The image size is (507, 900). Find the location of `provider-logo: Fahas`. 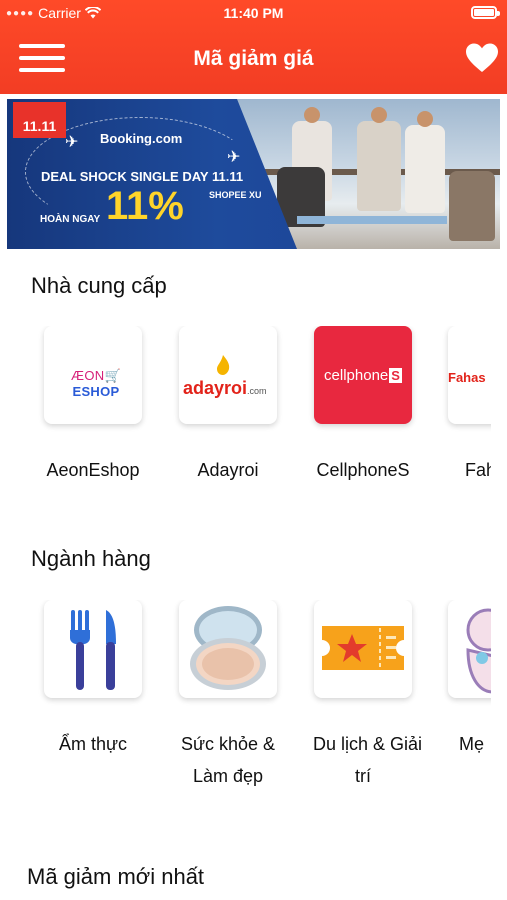

provider-logo: Fahas is located at coordinates (469, 375).